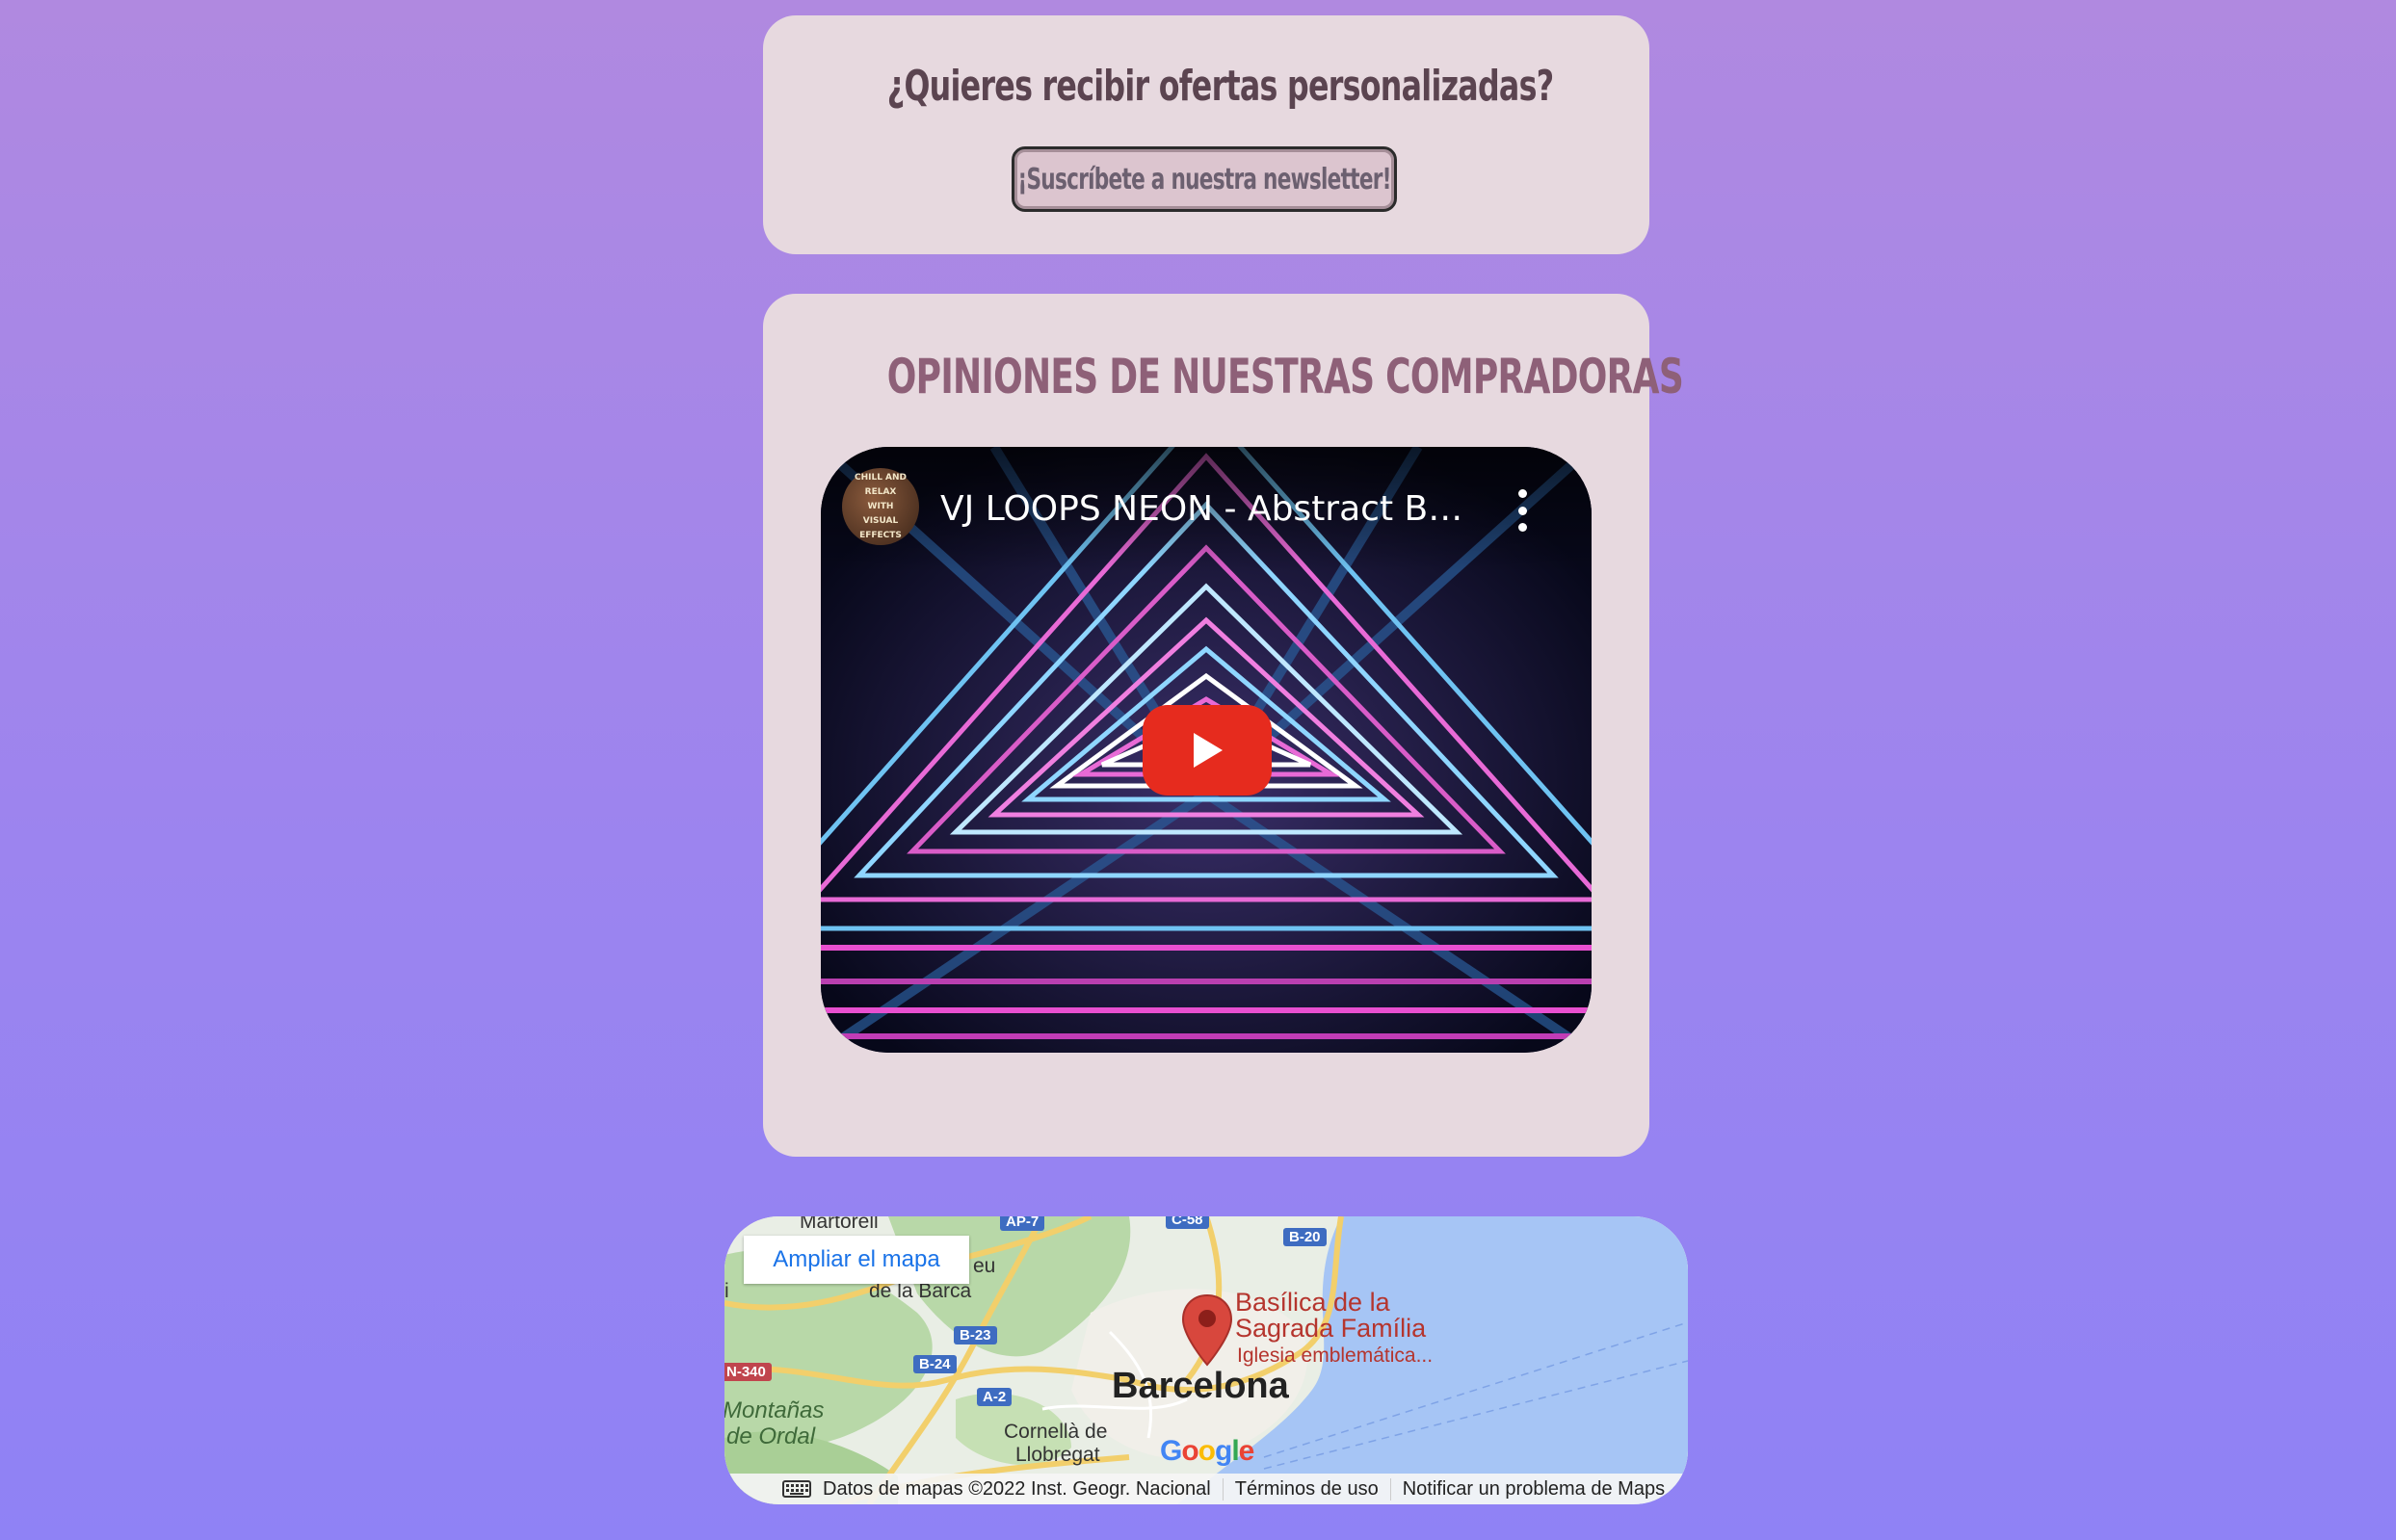 Image resolution: width=2396 pixels, height=1540 pixels. Describe the element at coordinates (856, 1260) in the screenshot. I see `enlarge-map-button: Ampliar el mapa` at that location.